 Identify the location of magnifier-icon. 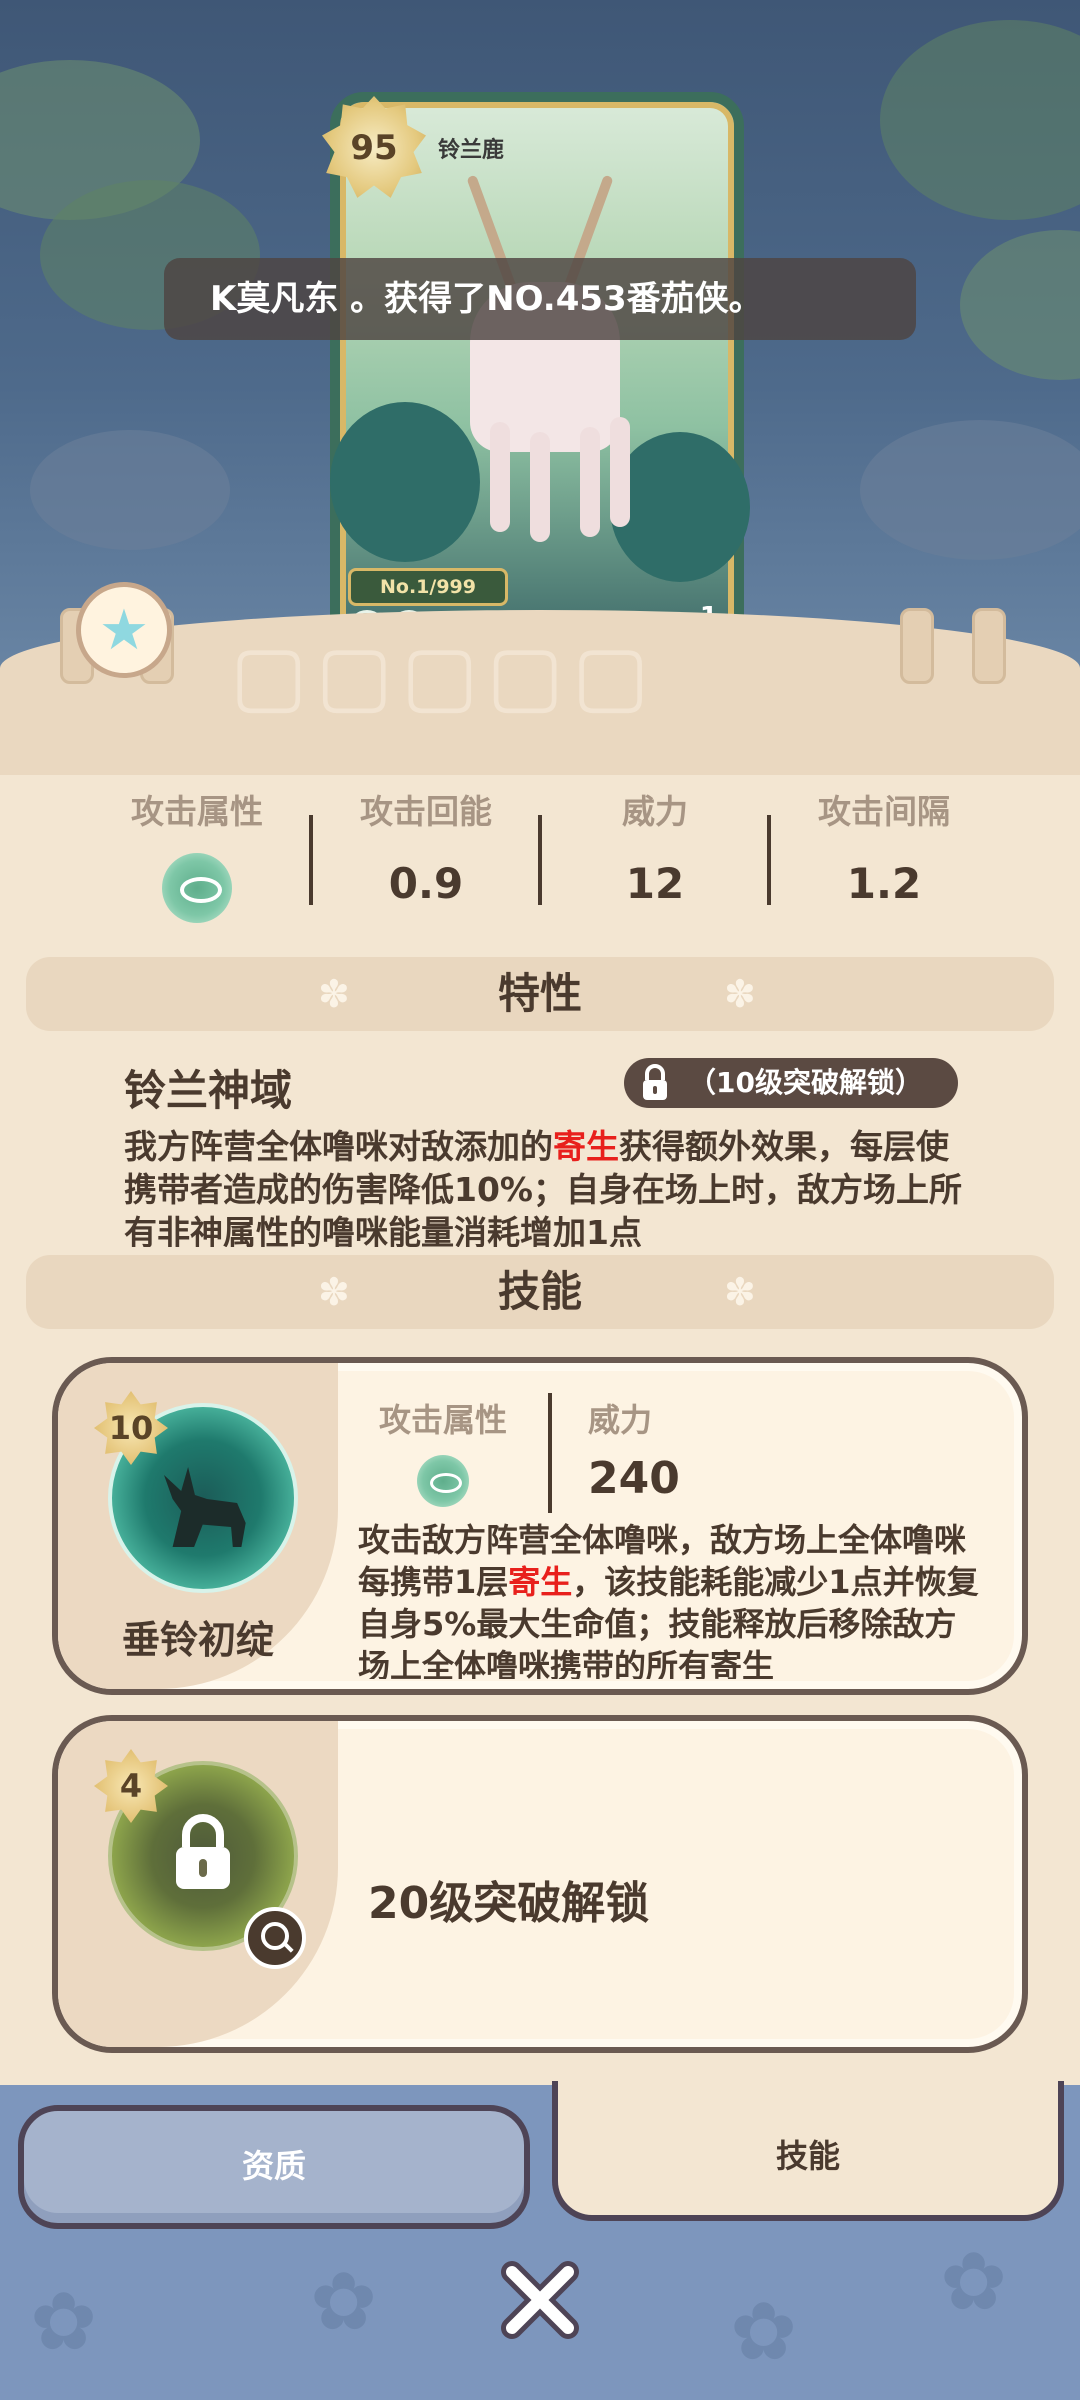
(275, 1938).